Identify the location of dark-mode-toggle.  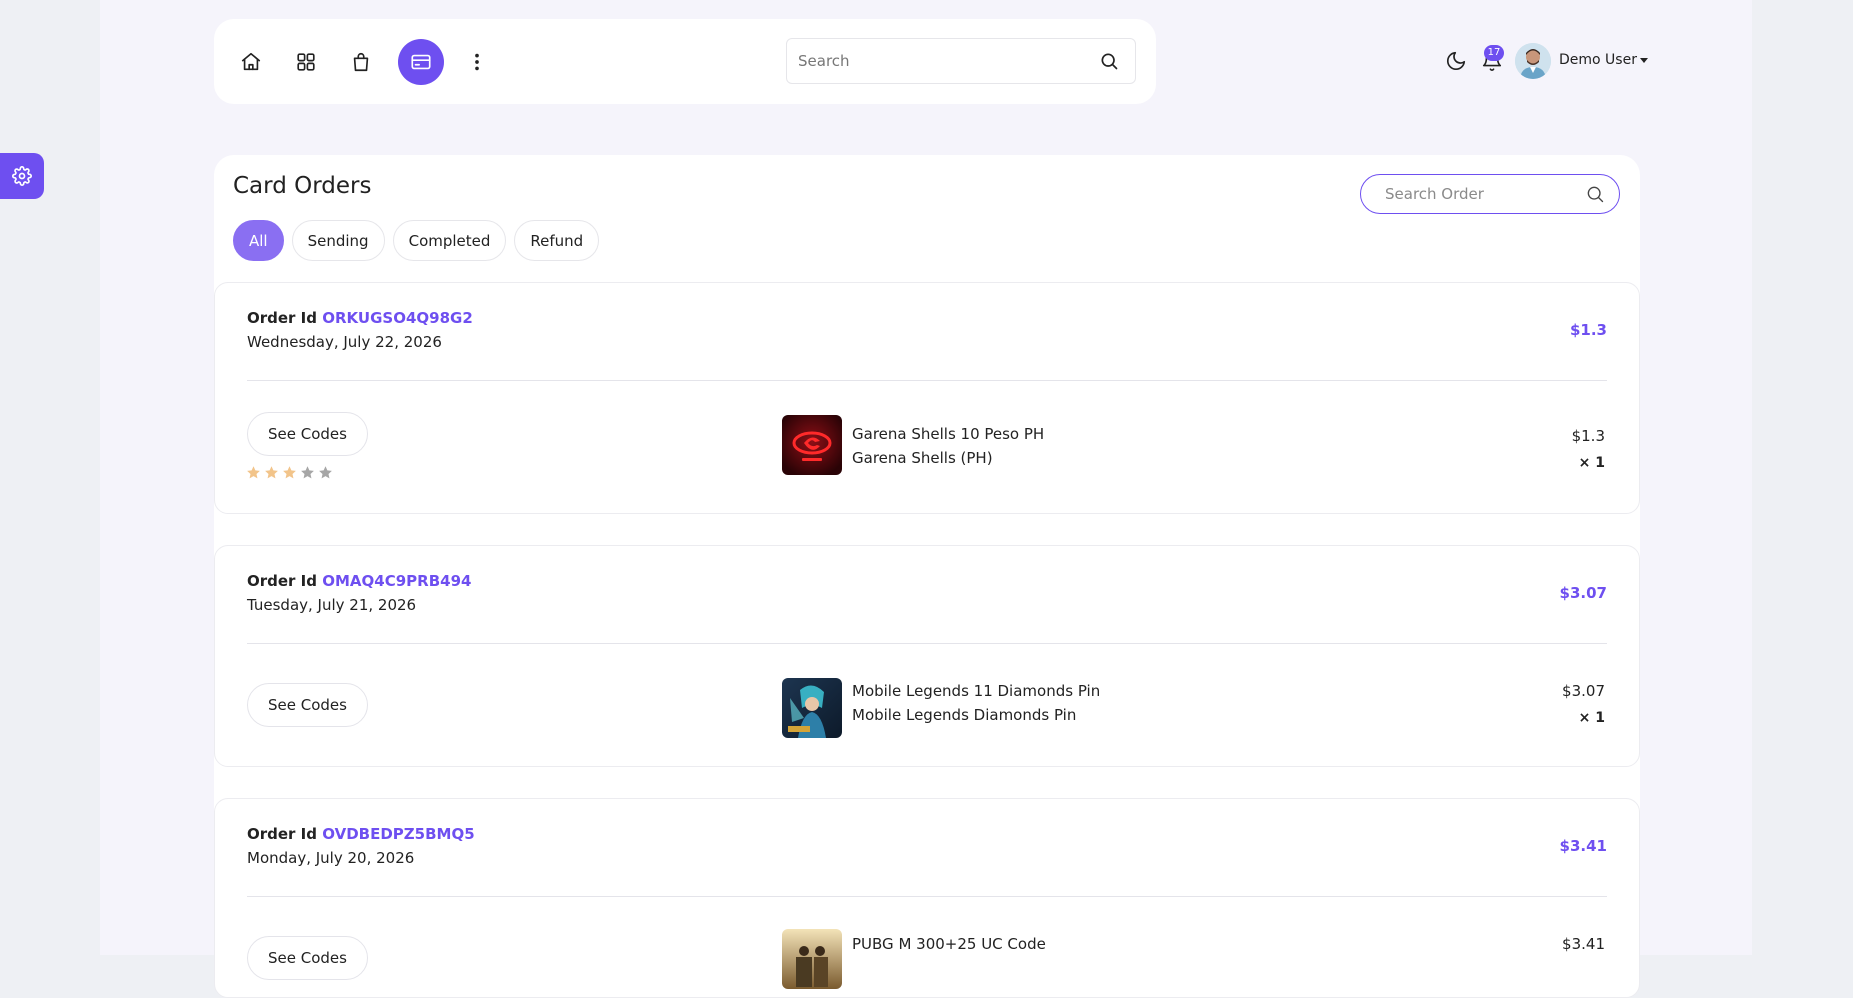
(1456, 63).